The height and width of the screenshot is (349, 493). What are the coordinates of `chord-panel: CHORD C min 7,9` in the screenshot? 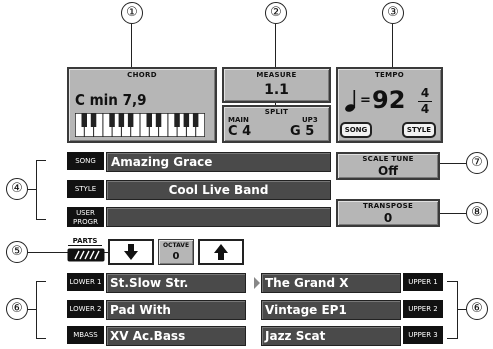 It's located at (142, 105).